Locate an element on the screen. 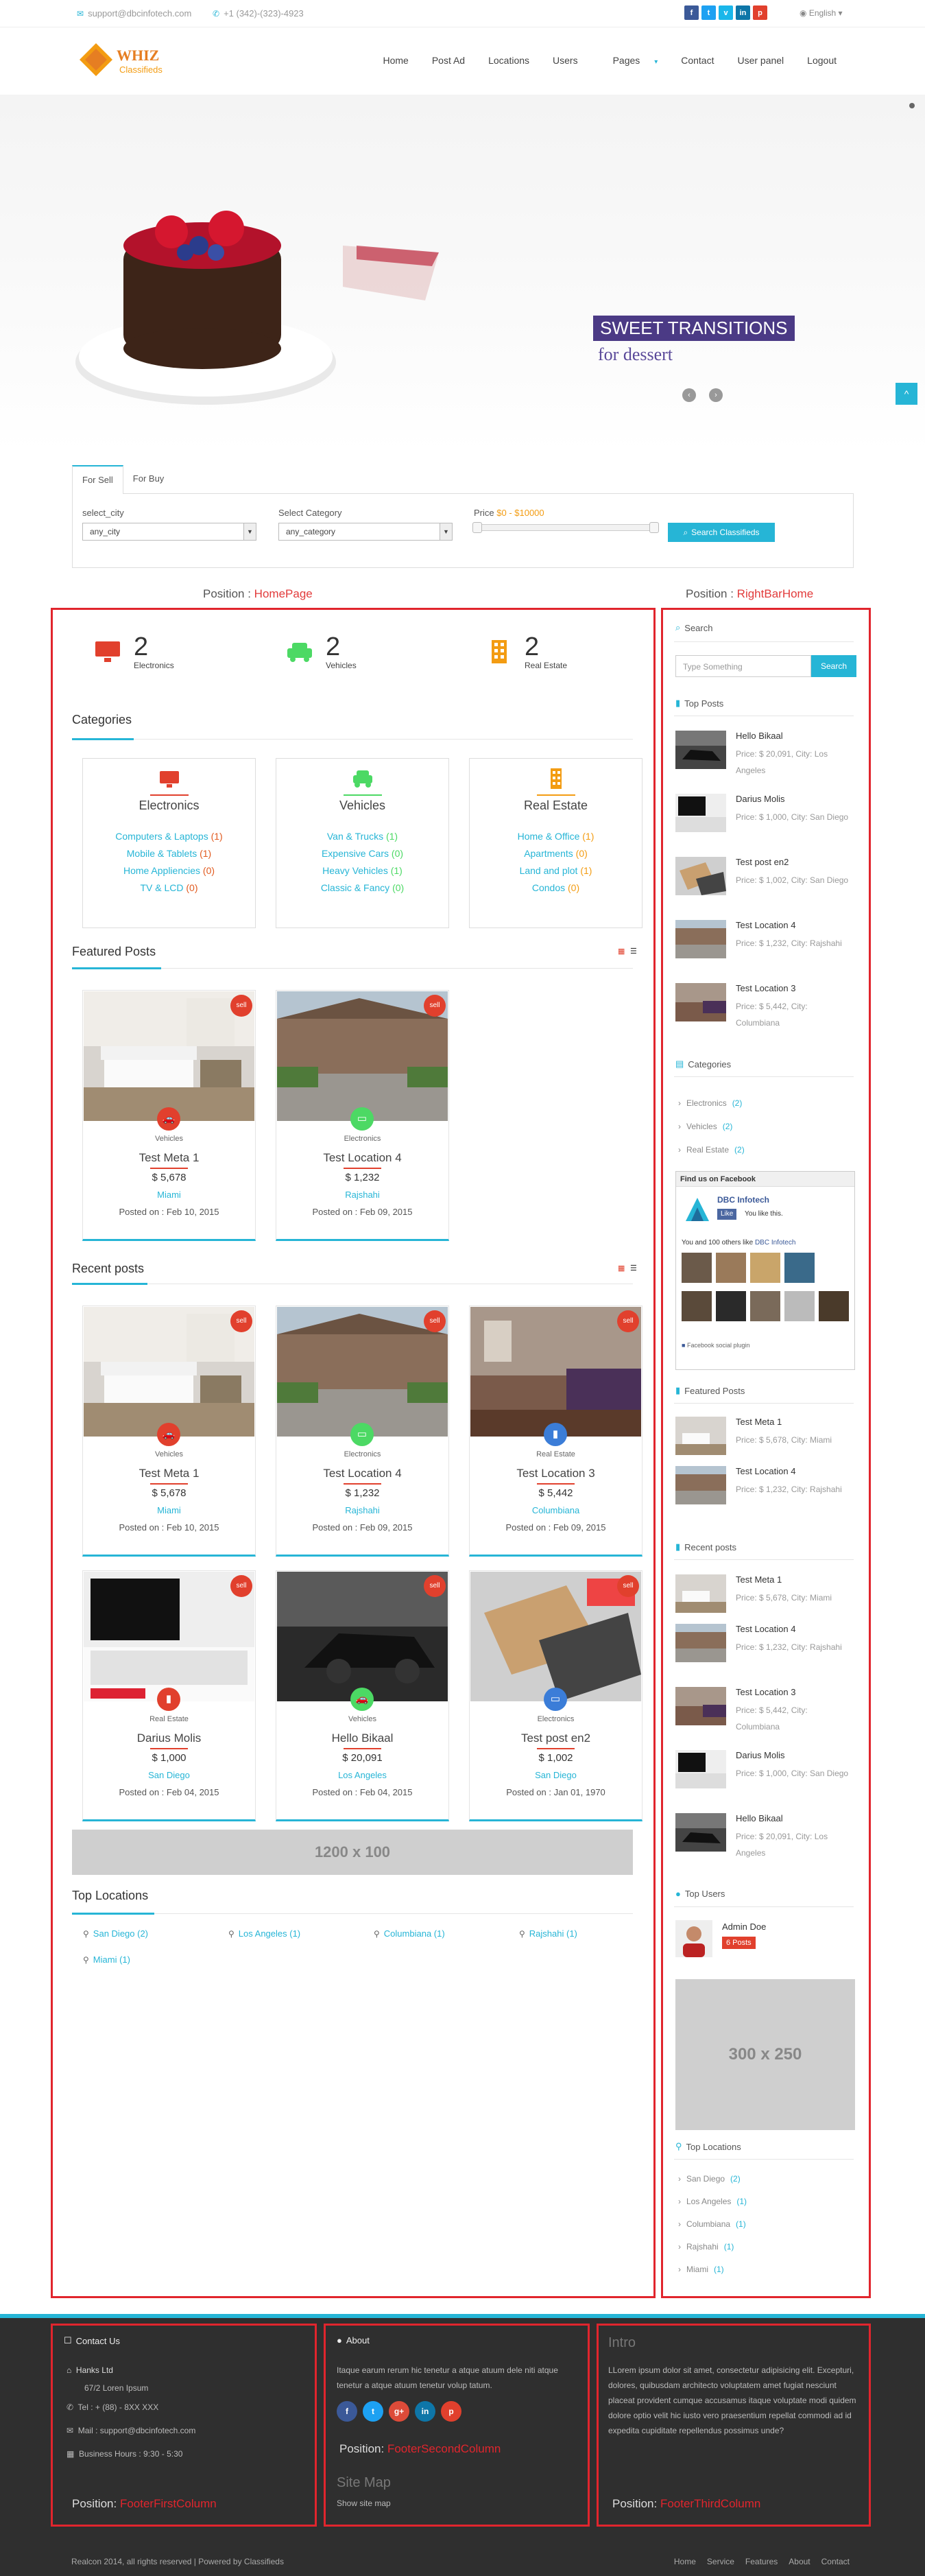 Image resolution: width=925 pixels, height=2576 pixels. search-classifieds-button: ⌕ Search Classifieds is located at coordinates (721, 532).